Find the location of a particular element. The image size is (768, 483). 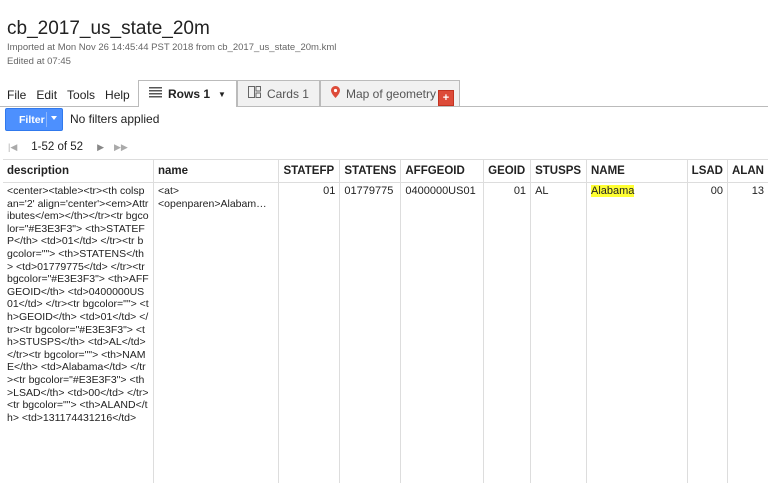

edit-info: Edited at 07:45 is located at coordinates (39, 61).